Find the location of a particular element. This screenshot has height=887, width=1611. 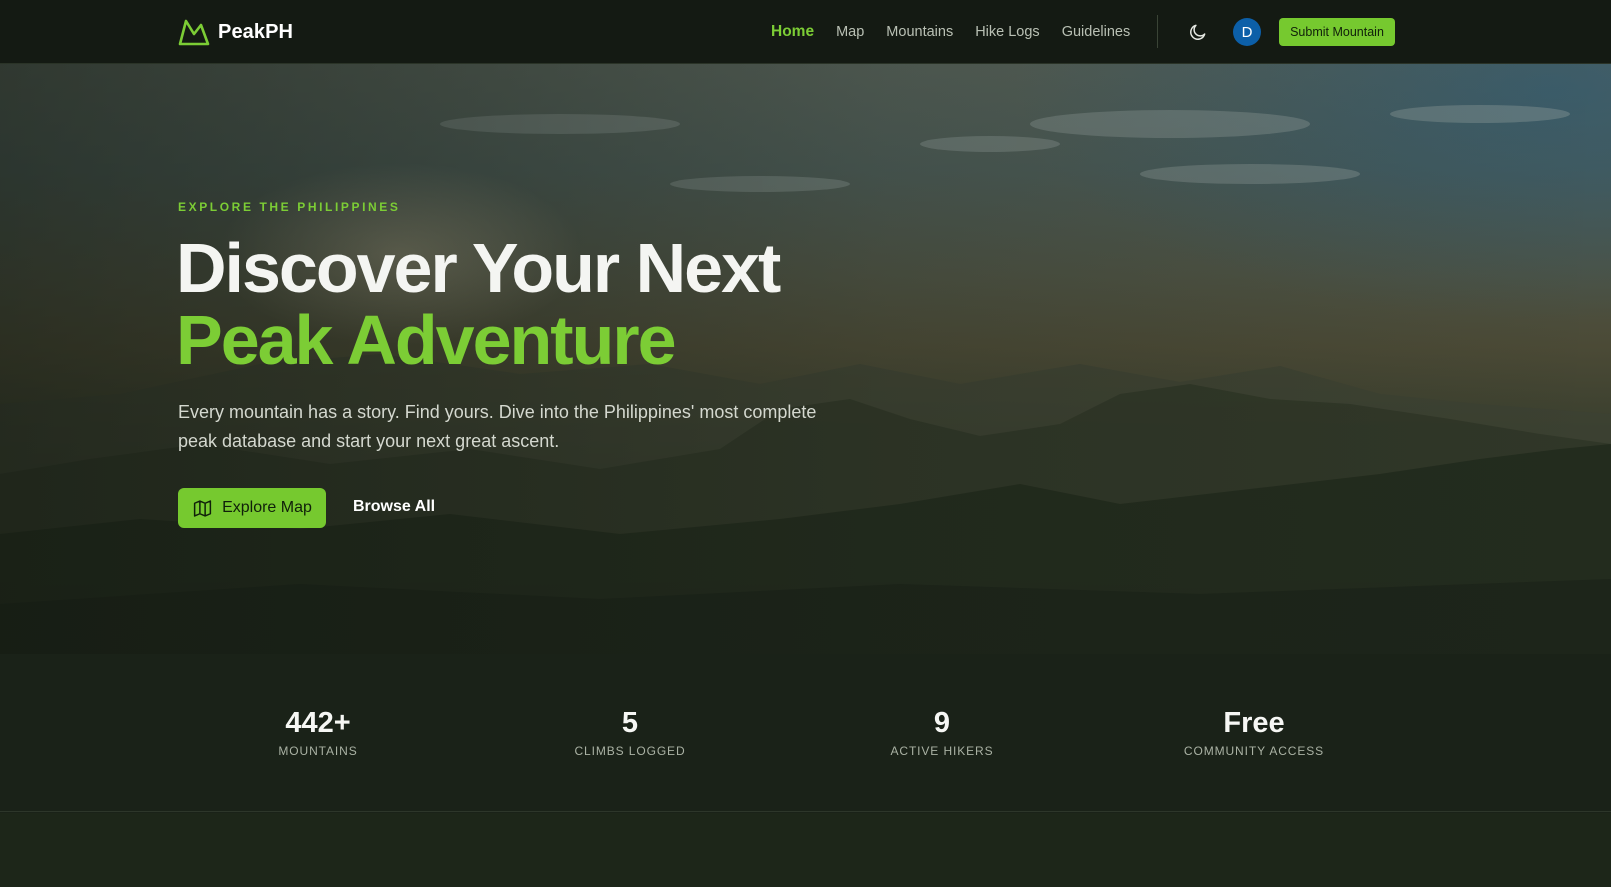

submit-mountain-button: Submit Mountain is located at coordinates (1337, 32).